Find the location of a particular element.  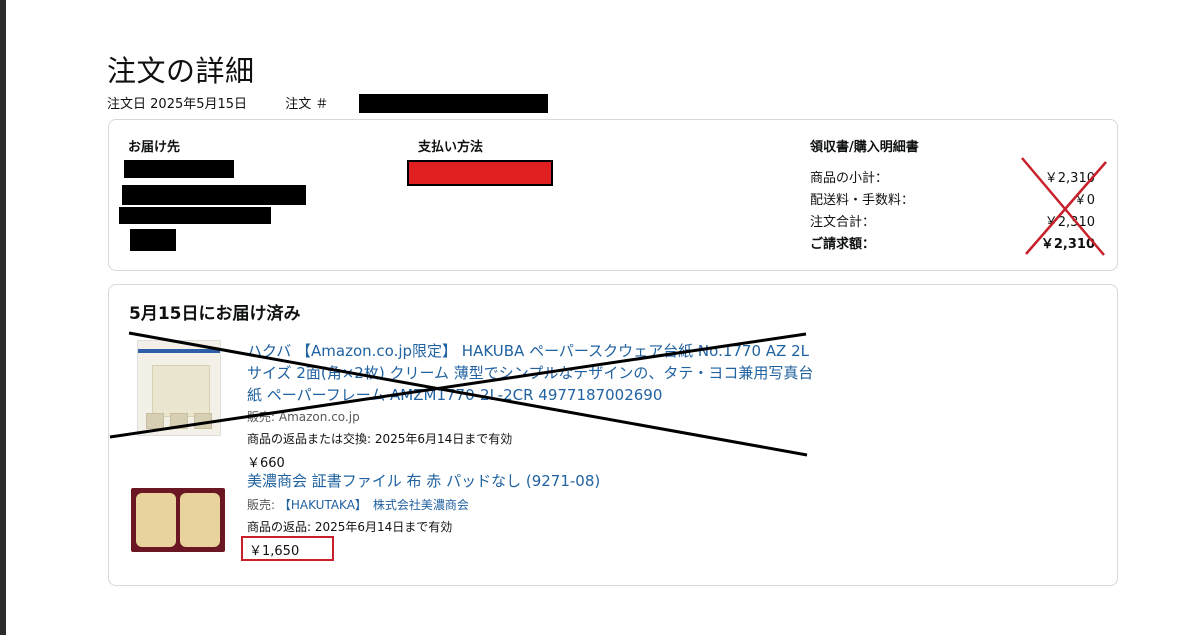

summary-cross-stroke is located at coordinates (1063, 206).